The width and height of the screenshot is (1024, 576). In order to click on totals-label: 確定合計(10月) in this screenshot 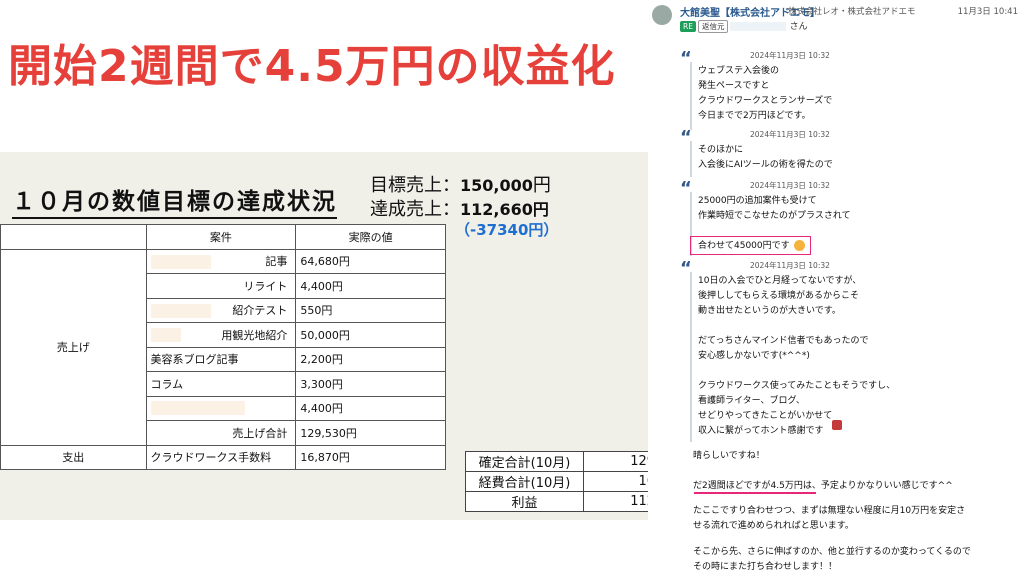, I will do `click(524, 461)`.